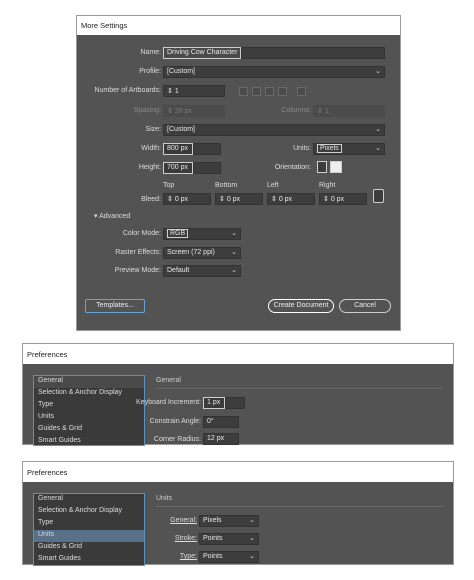 This screenshot has width=474, height=580. I want to click on right-to-left-icon, so click(301, 91).